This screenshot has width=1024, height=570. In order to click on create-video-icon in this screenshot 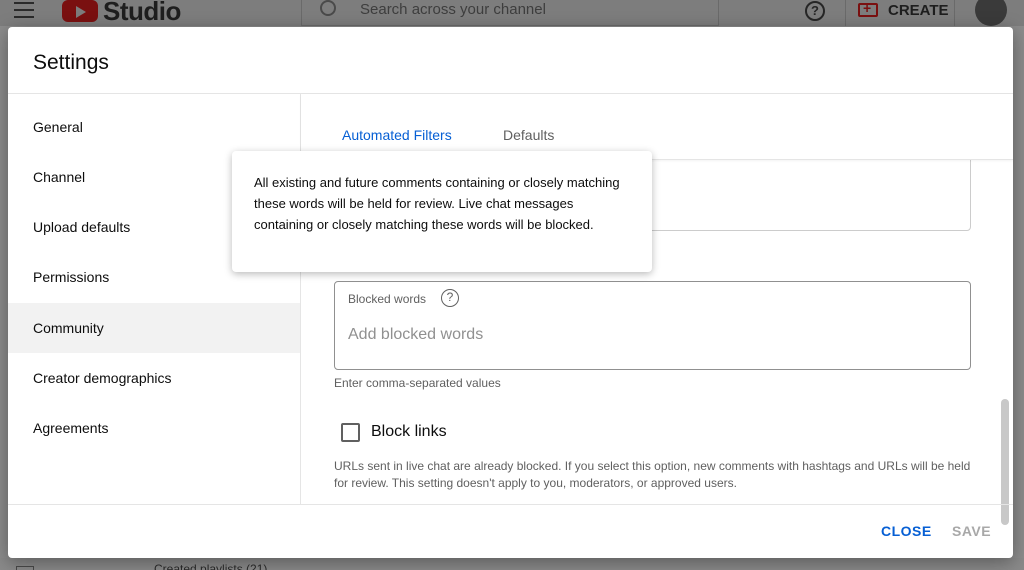, I will do `click(868, 8)`.